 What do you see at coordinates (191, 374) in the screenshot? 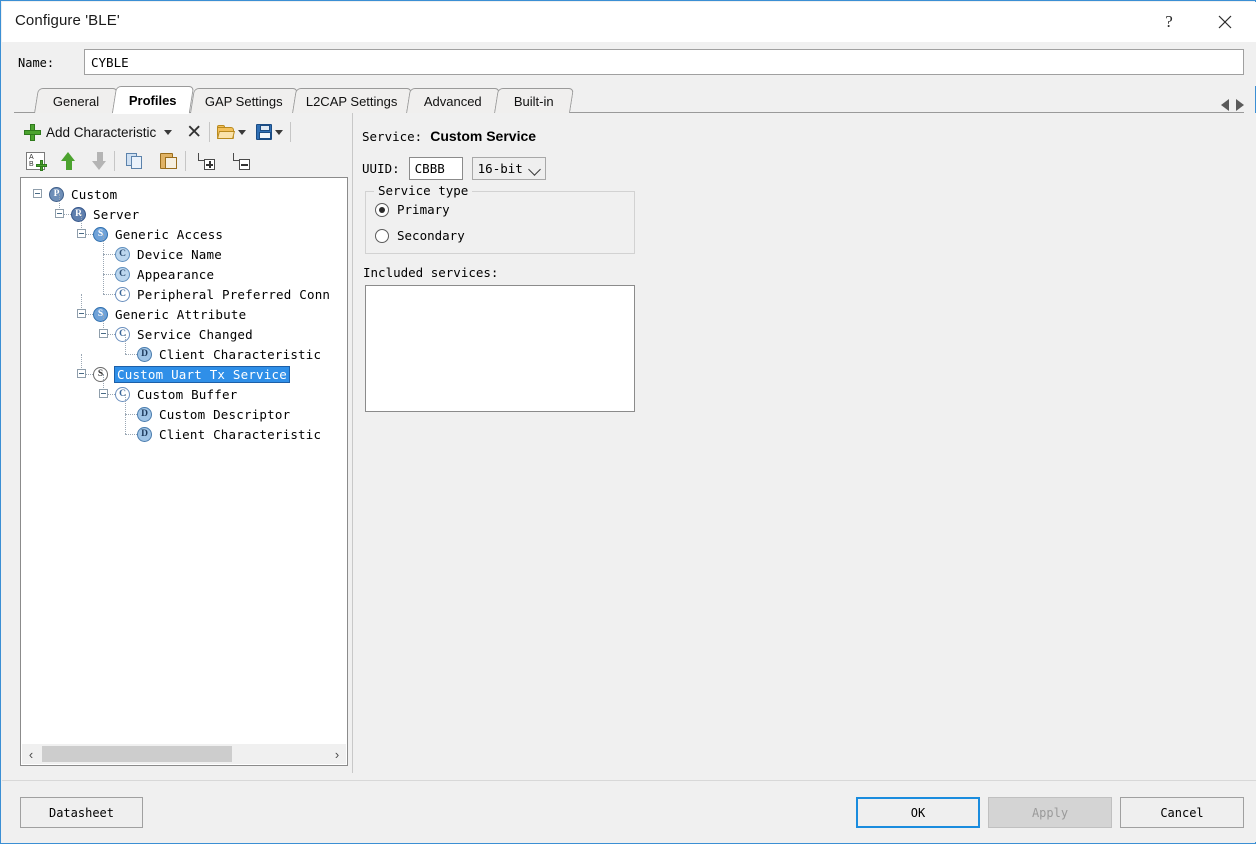
I see `tree-node: S Custom Uart Tx Service` at bounding box center [191, 374].